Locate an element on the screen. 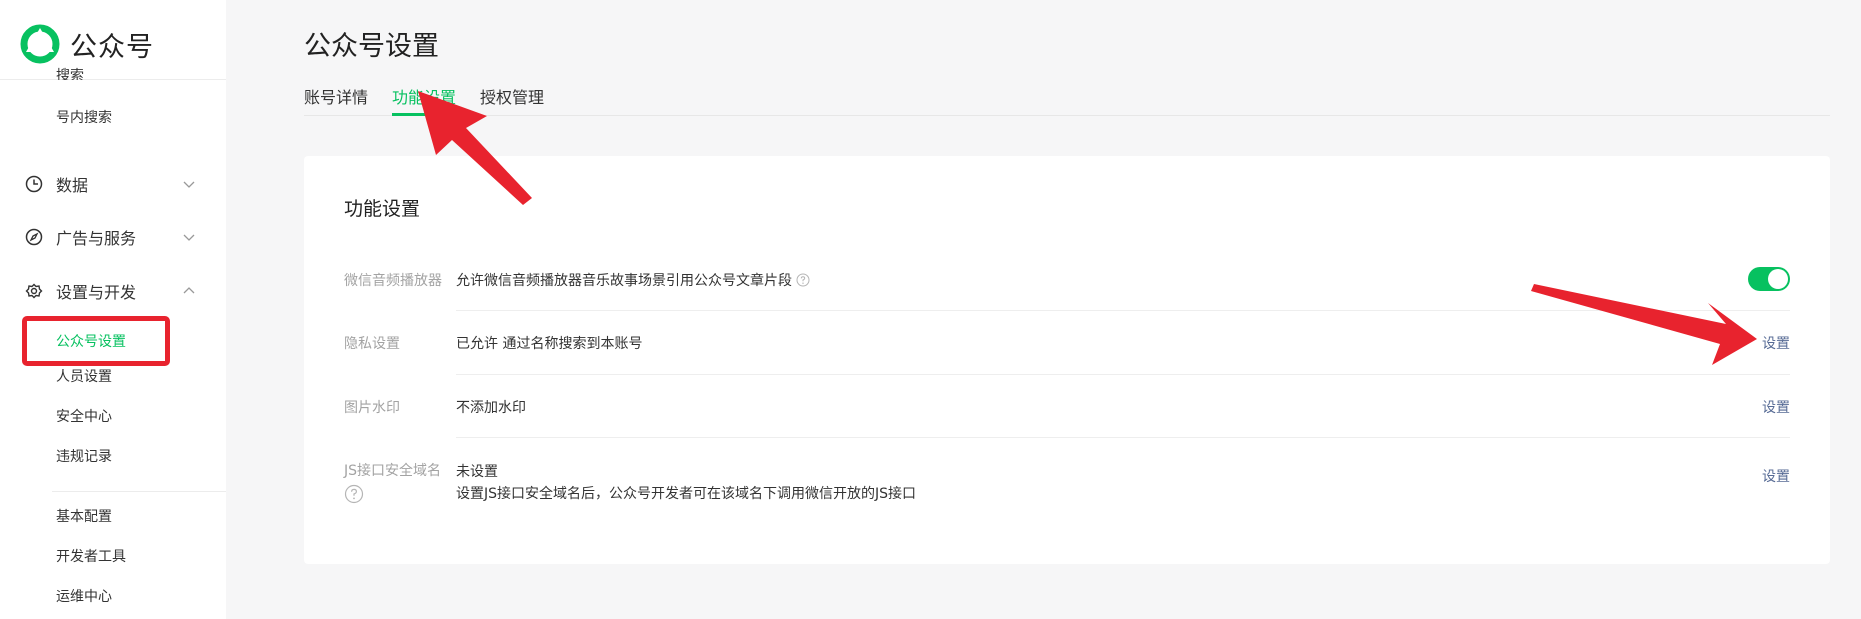 Image resolution: width=1861 pixels, height=619 pixels. sidebar-item-account-settings: 公众号设置 is located at coordinates (96, 341).